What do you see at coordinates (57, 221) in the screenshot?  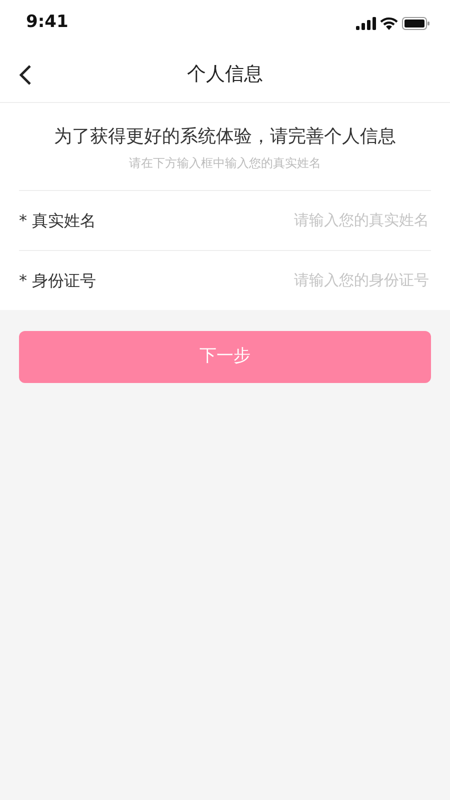 I see `field-label: * 真实姓名` at bounding box center [57, 221].